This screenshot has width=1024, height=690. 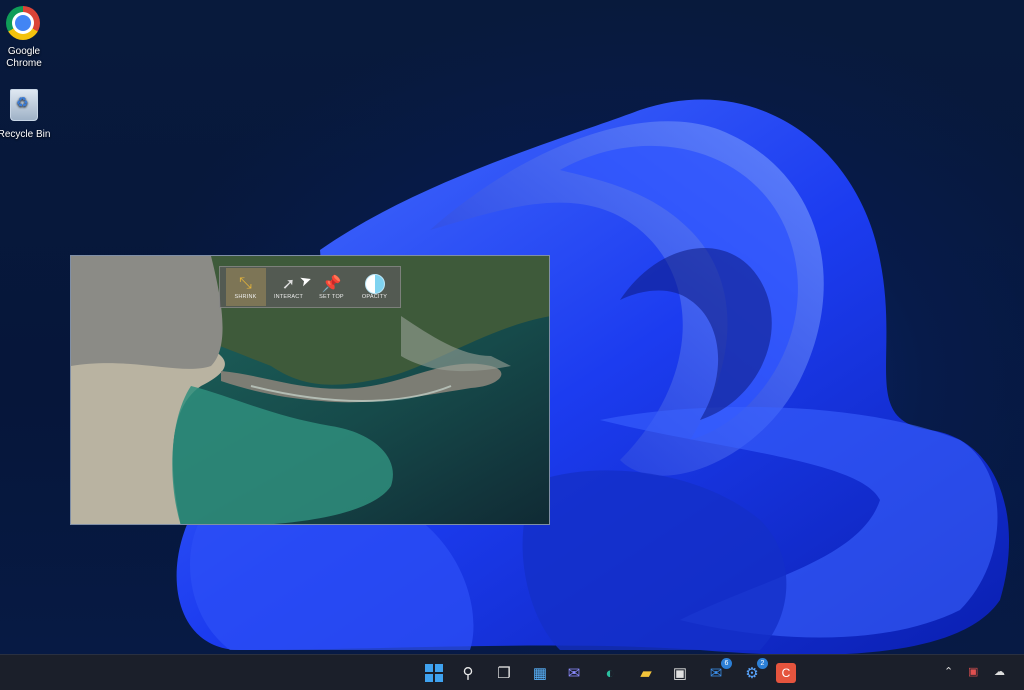 I want to click on onedrive-icon: ☁, so click(x=999, y=671).